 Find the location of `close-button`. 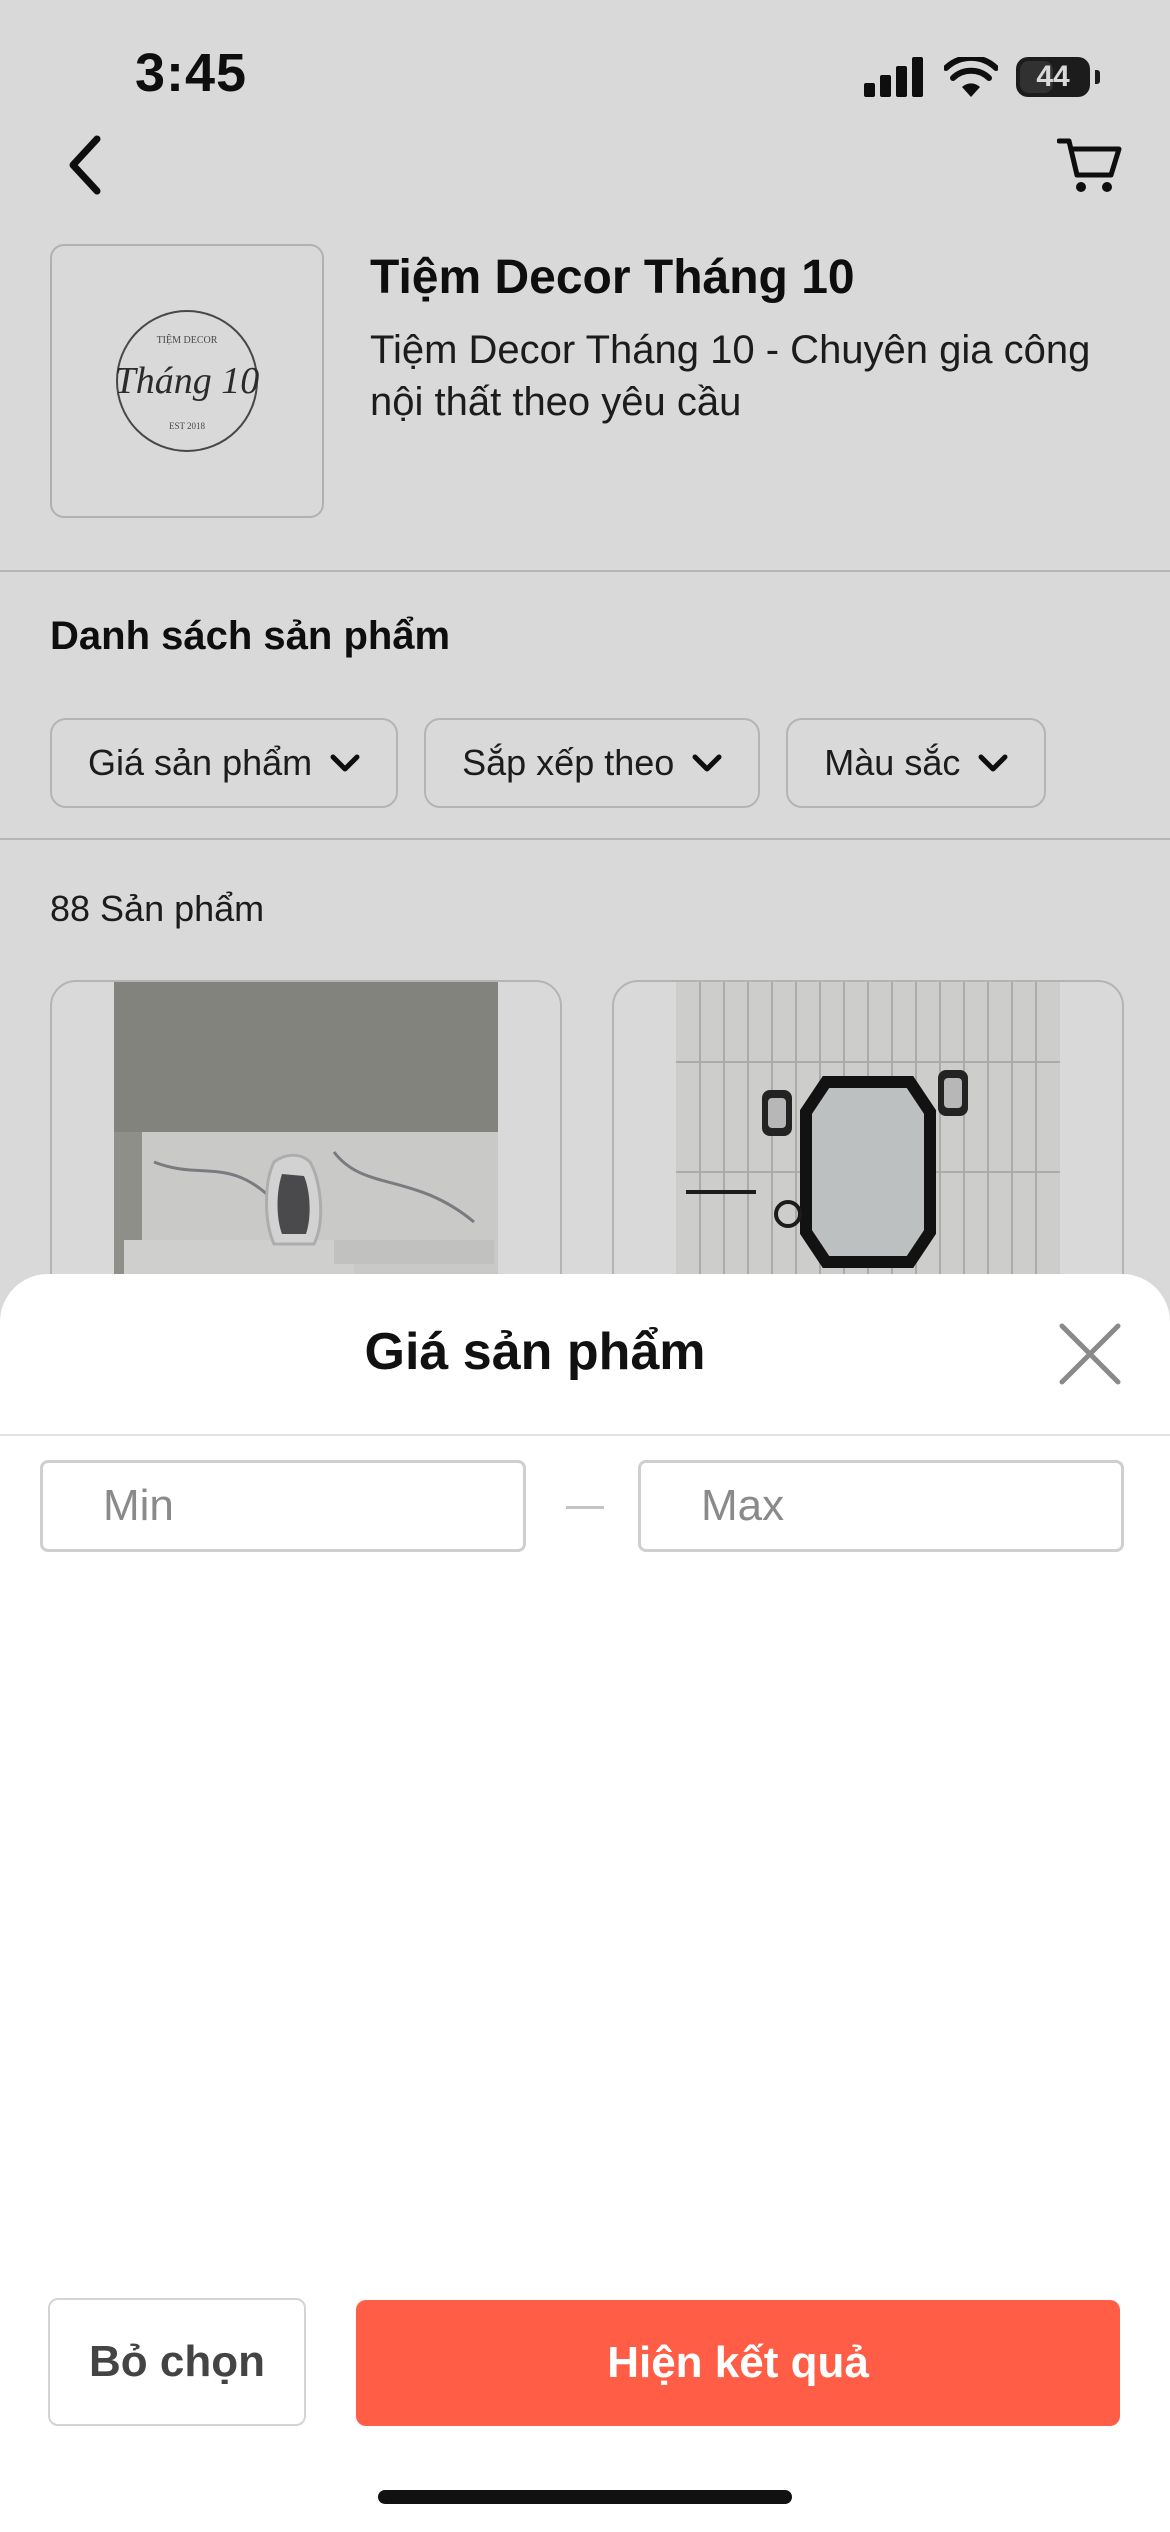

close-button is located at coordinates (1090, 1354).